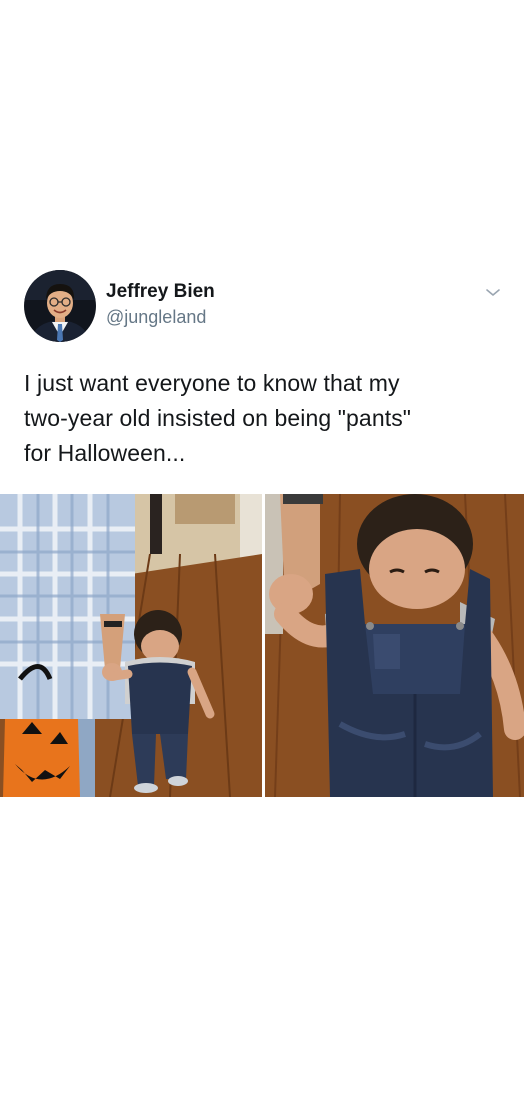  Describe the element at coordinates (156, 317) in the screenshot. I see `author-handle: @jungleland` at that location.